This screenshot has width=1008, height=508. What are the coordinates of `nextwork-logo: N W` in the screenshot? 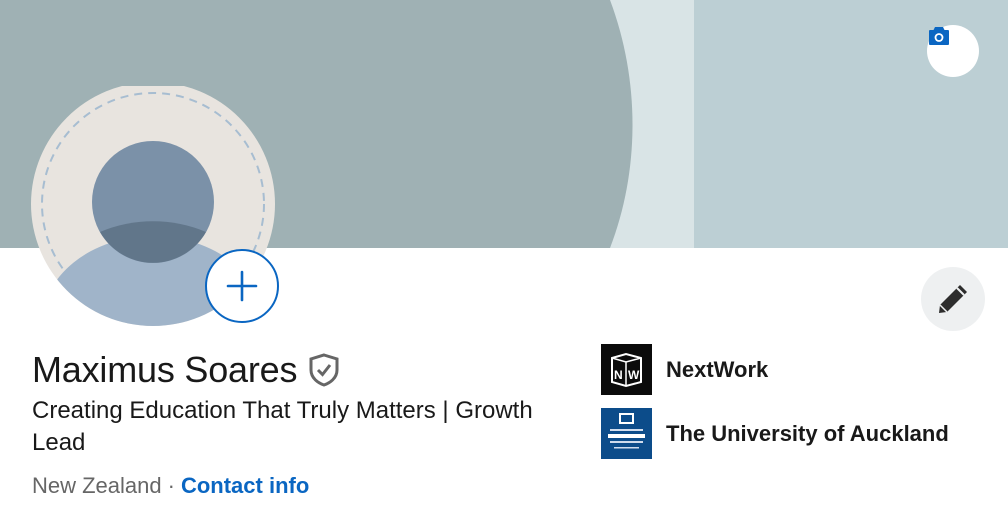 It's located at (626, 369).